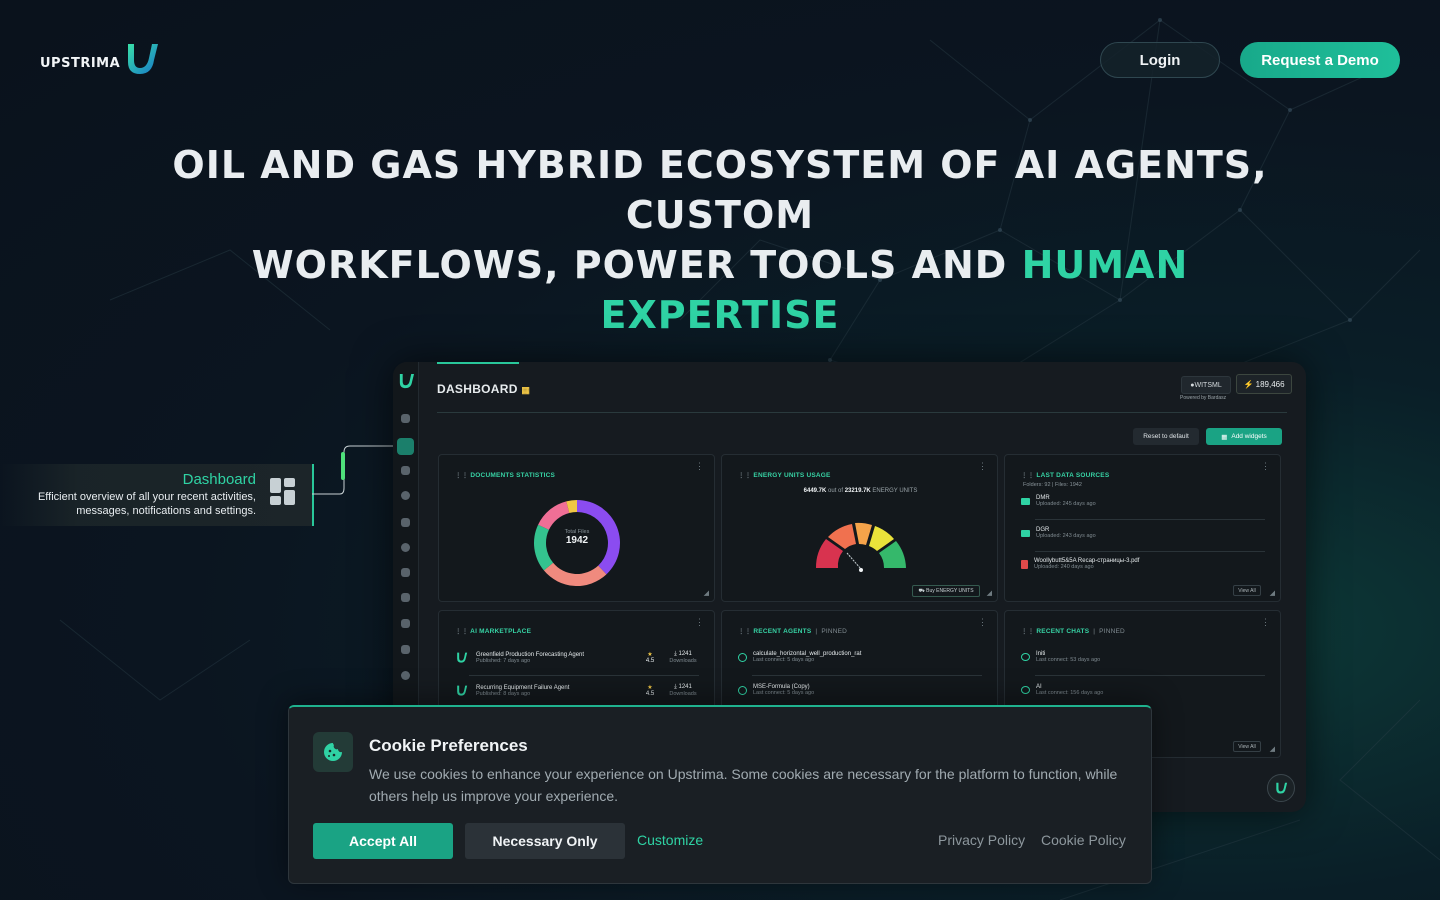 The image size is (1440, 900). I want to click on witsml-label: WITSML, so click(1208, 385).